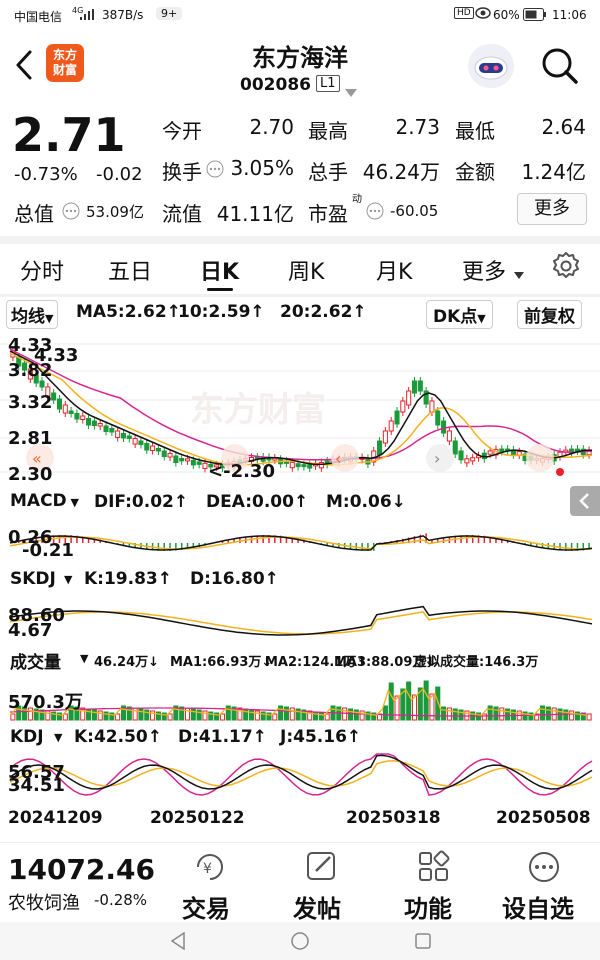 This screenshot has width=600, height=960. Describe the element at coordinates (560, 472) in the screenshot. I see `dk-marker` at that location.